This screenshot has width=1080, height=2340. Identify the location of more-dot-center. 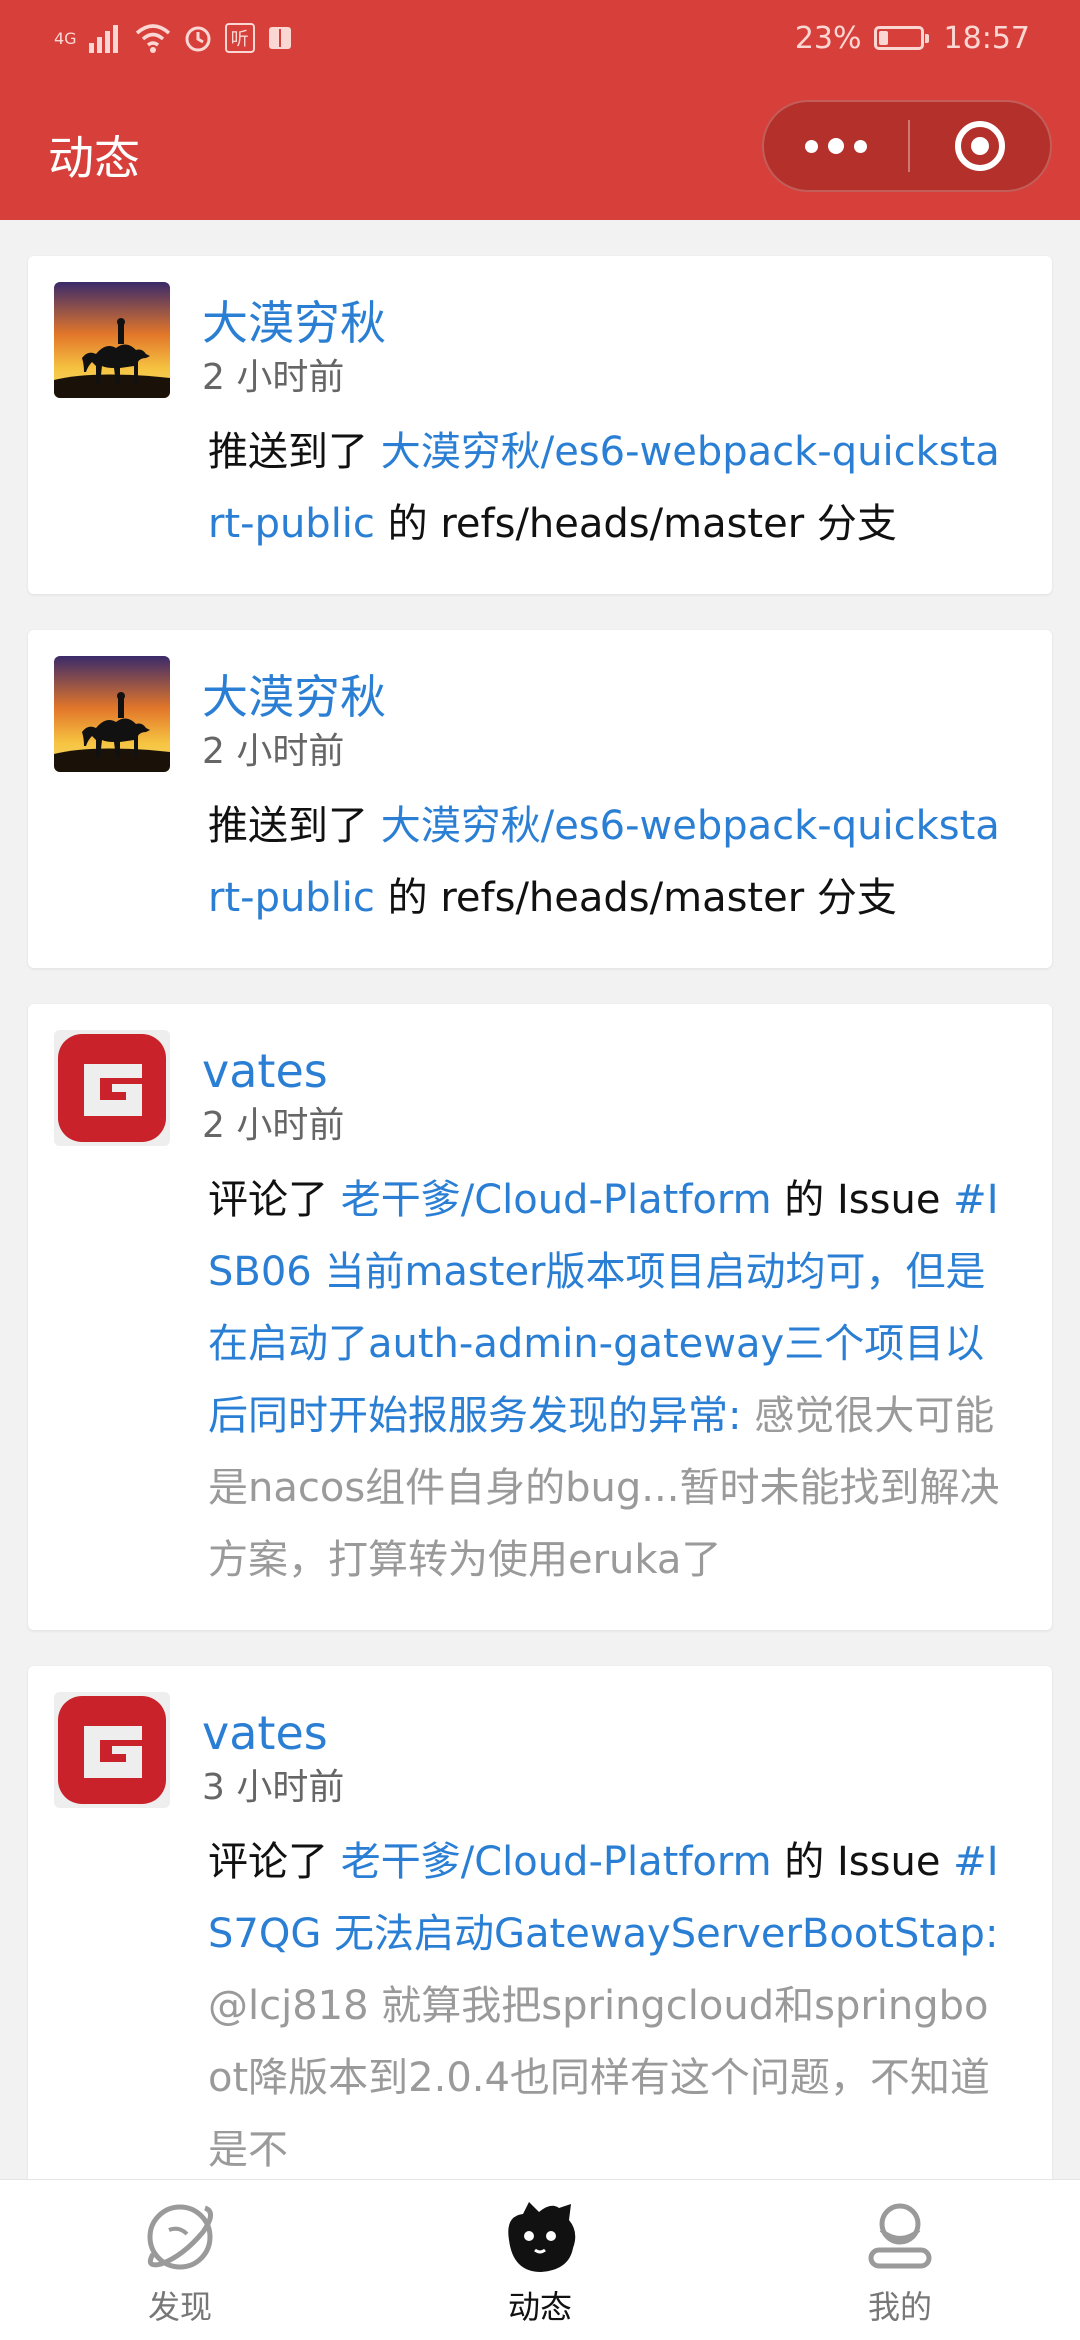
(836, 146).